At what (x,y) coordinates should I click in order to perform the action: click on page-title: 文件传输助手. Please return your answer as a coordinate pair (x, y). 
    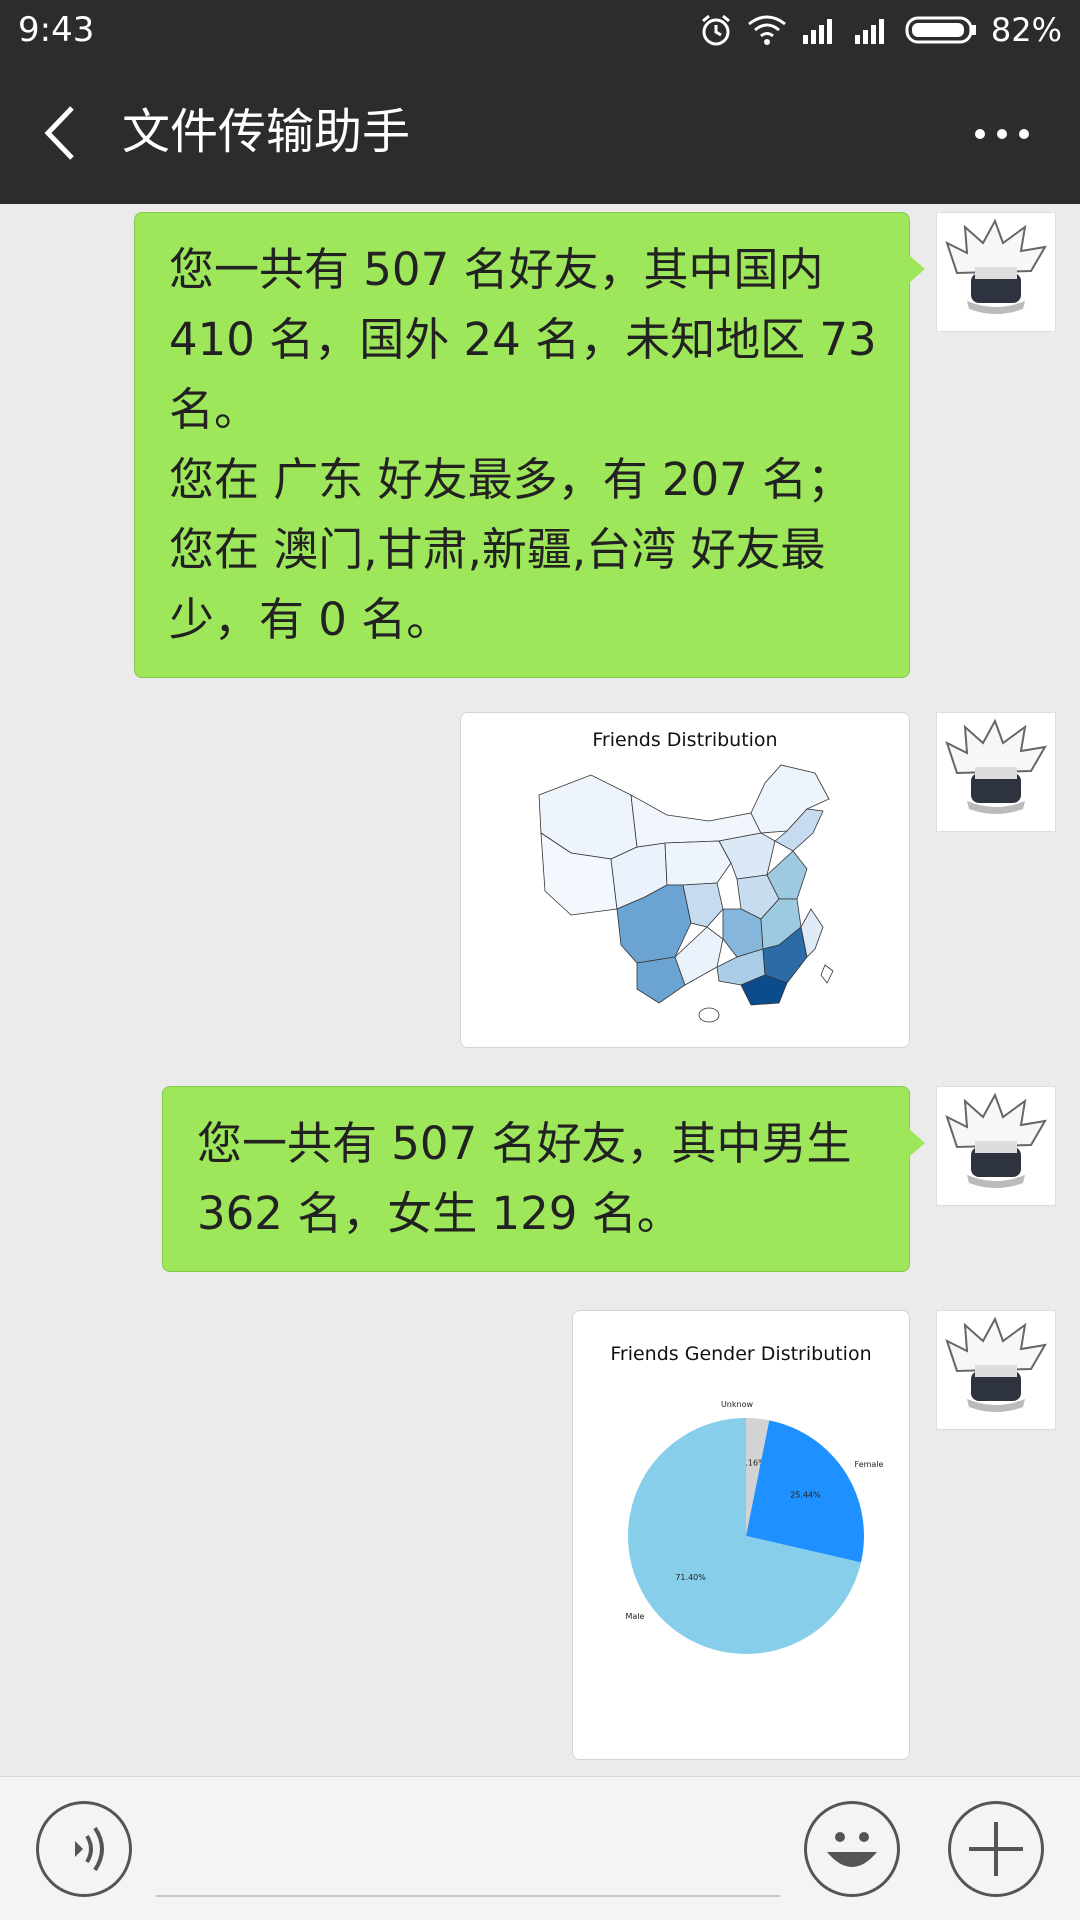
    Looking at the image, I should click on (266, 132).